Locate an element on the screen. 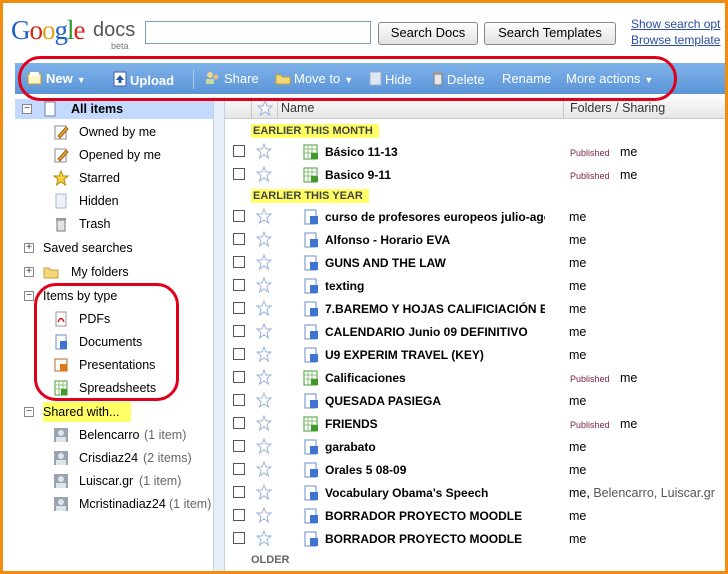 This screenshot has width=728, height=574. document-name-link: Orales 5 08-09 is located at coordinates (435, 470).